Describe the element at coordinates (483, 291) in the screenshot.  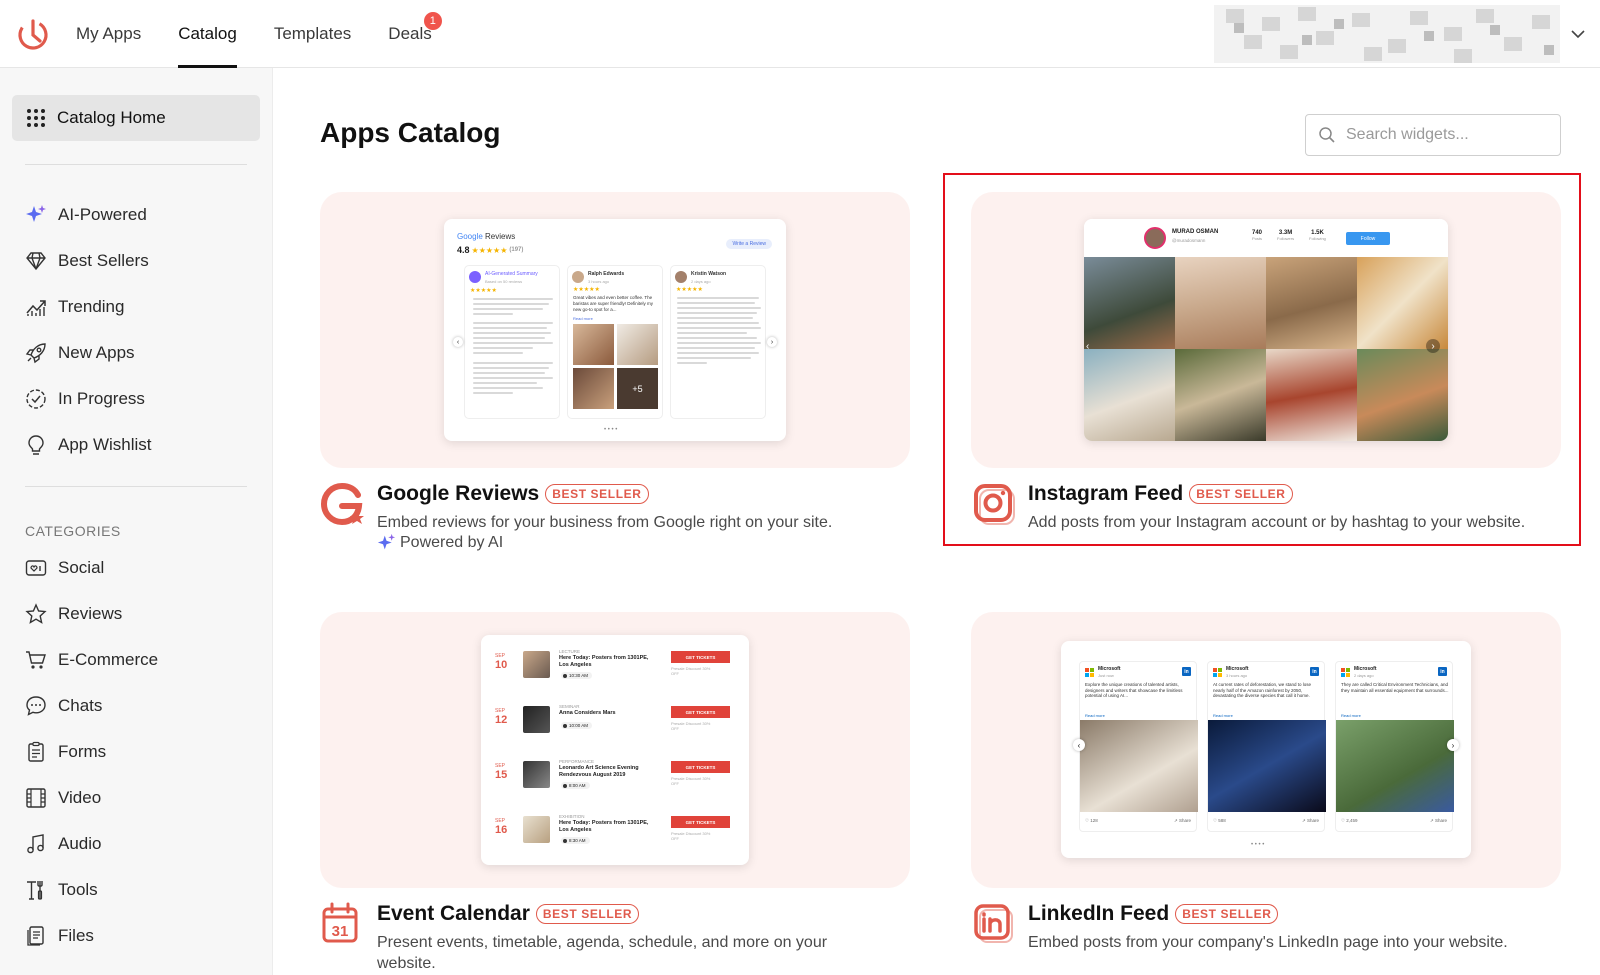
I see `summary-stars: ★★★★★` at that location.